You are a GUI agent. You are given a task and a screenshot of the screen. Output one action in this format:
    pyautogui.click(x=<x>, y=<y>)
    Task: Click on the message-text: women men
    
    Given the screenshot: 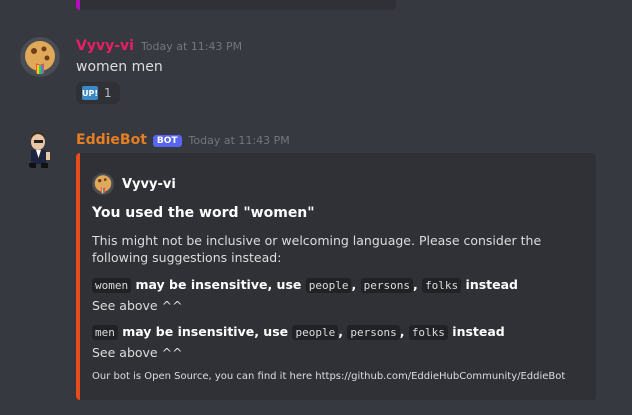 What is the action you would take?
    pyautogui.click(x=119, y=67)
    